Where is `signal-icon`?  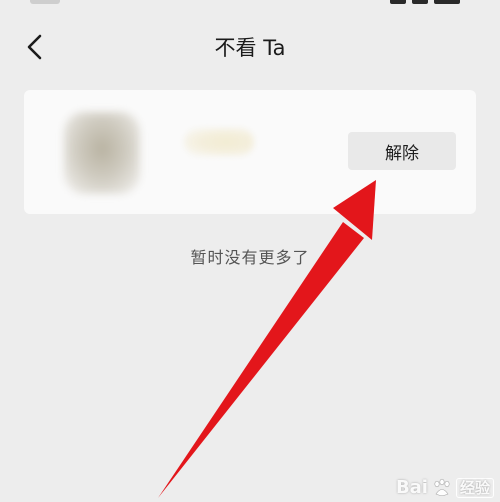
signal-icon is located at coordinates (398, 2).